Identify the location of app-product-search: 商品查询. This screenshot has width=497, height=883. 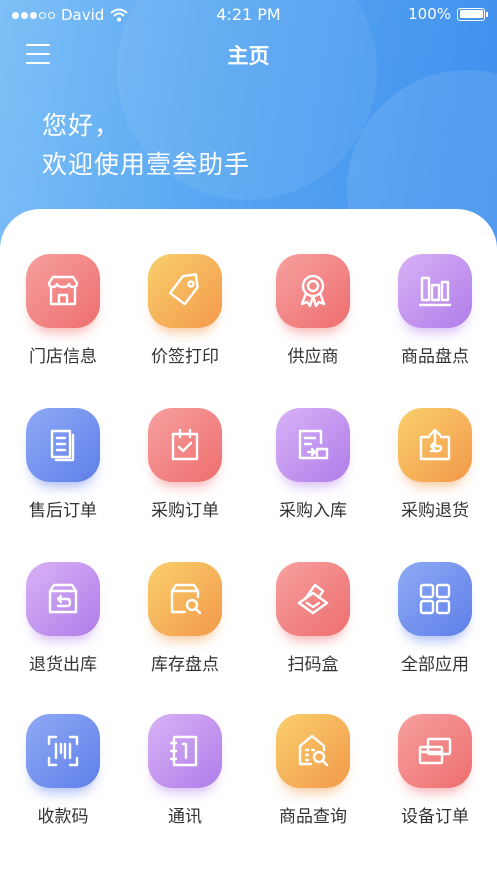
(313, 774).